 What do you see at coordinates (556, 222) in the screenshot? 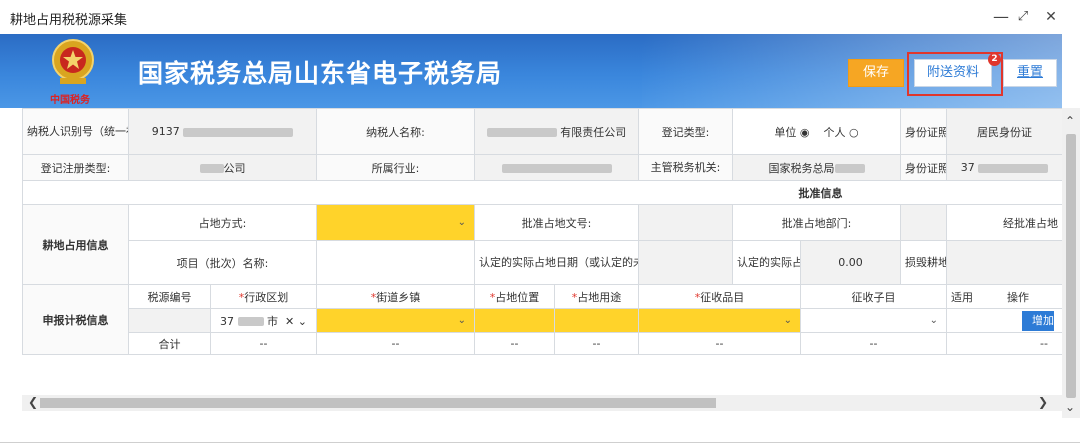
I see `approval-doc-label: 批准占地文号:` at bounding box center [556, 222].